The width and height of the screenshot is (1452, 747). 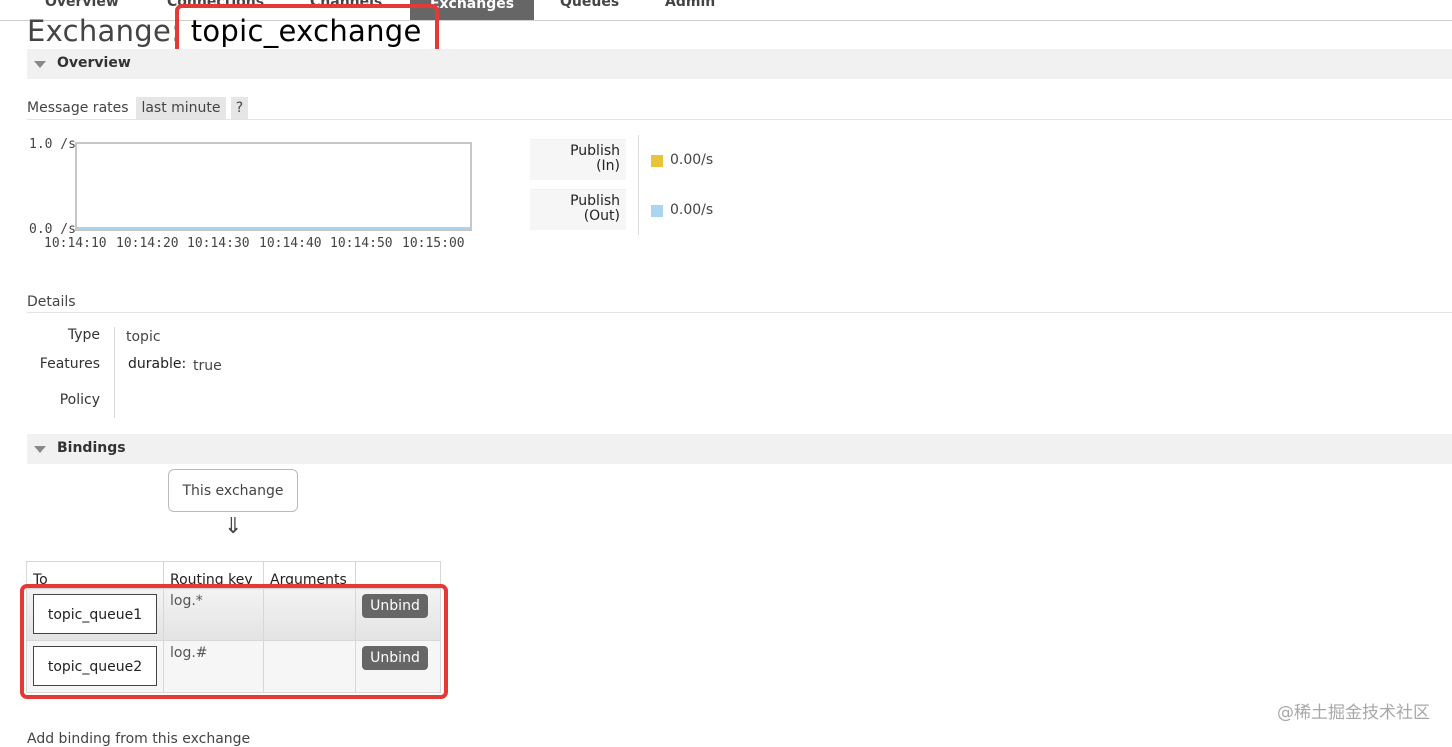 I want to click on range-selector: last minute, so click(x=181, y=108).